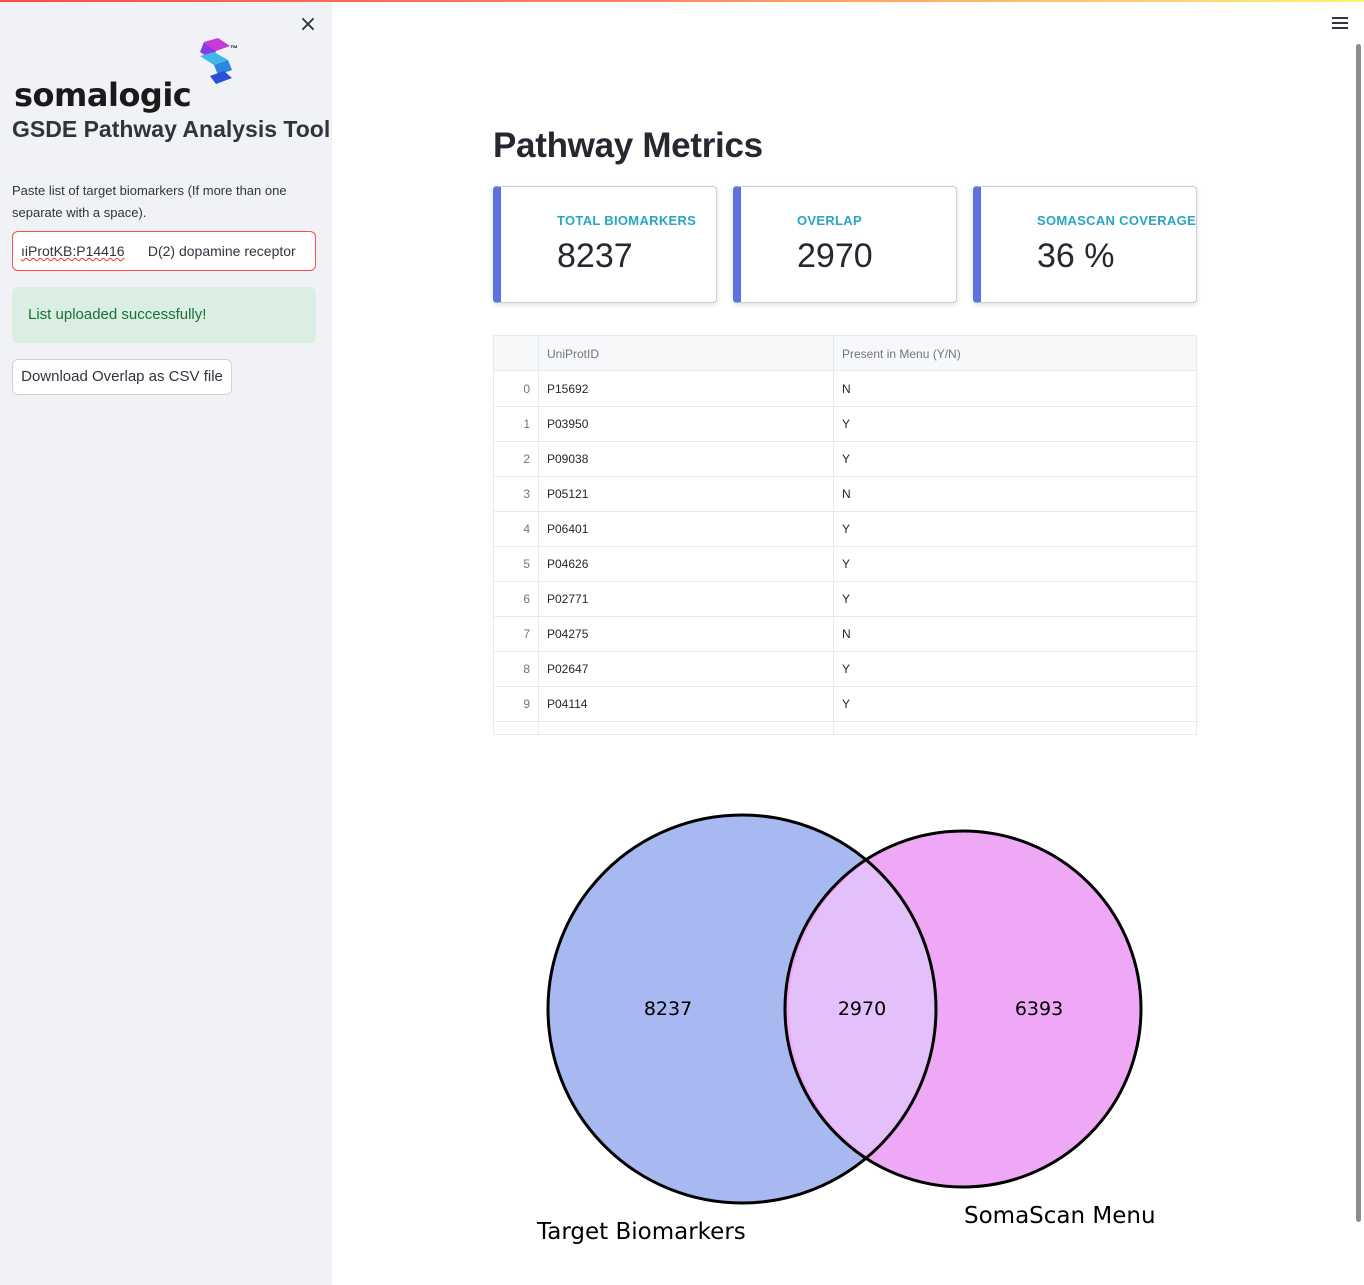 This screenshot has height=1285, width=1364. I want to click on row-index: 1, so click(516, 424).